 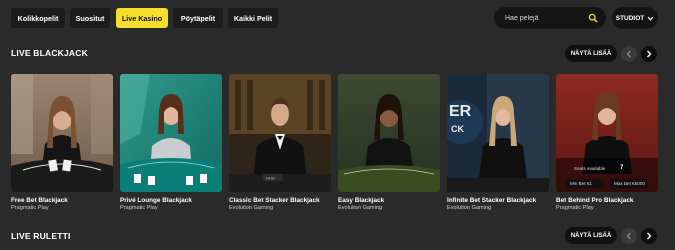 I want to click on tab-suositut: Suositut, so click(x=90, y=18).